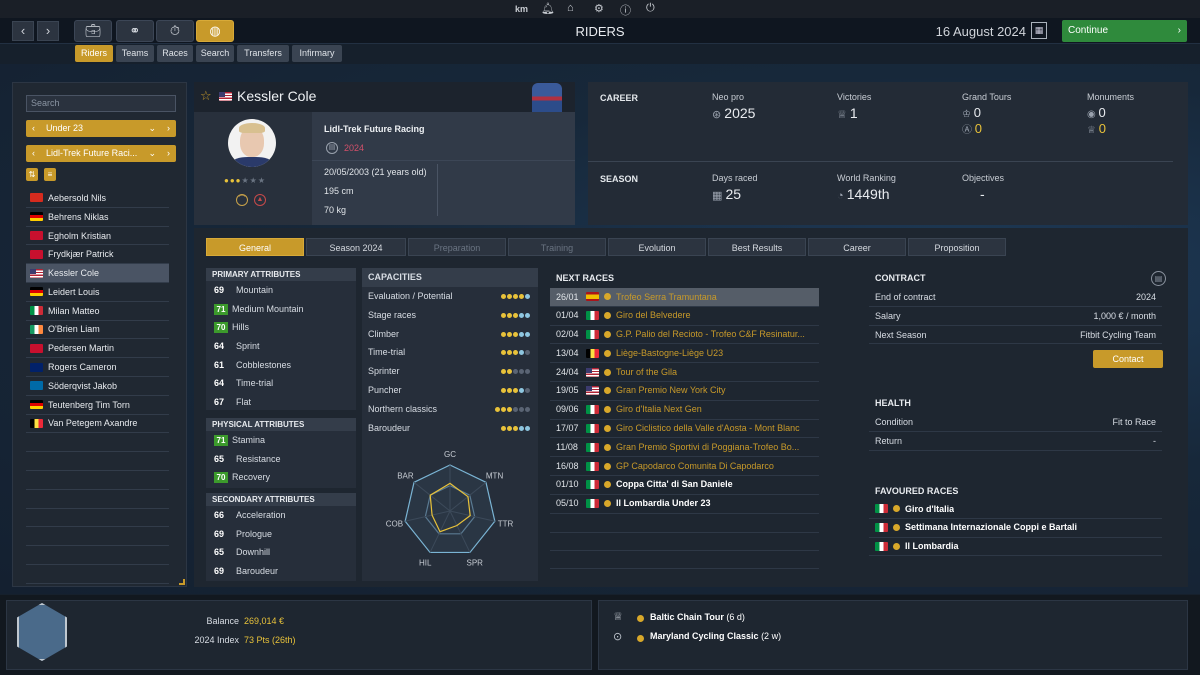 Image resolution: width=1200 pixels, height=675 pixels. What do you see at coordinates (684, 372) in the screenshot?
I see `race-row: 24/04 Tour of the Gila` at bounding box center [684, 372].